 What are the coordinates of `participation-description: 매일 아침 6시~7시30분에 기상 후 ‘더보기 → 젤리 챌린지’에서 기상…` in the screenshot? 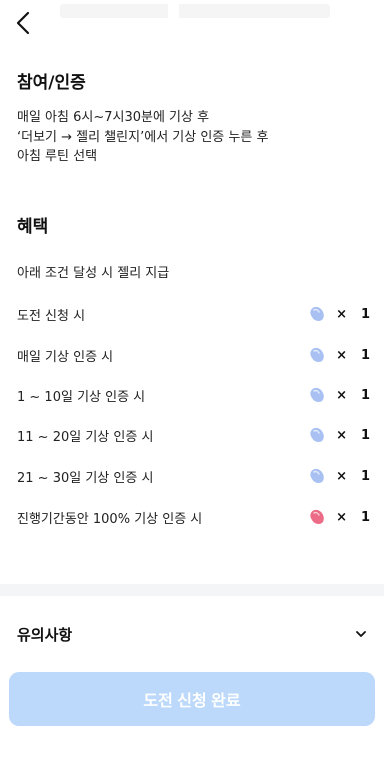 It's located at (142, 137).